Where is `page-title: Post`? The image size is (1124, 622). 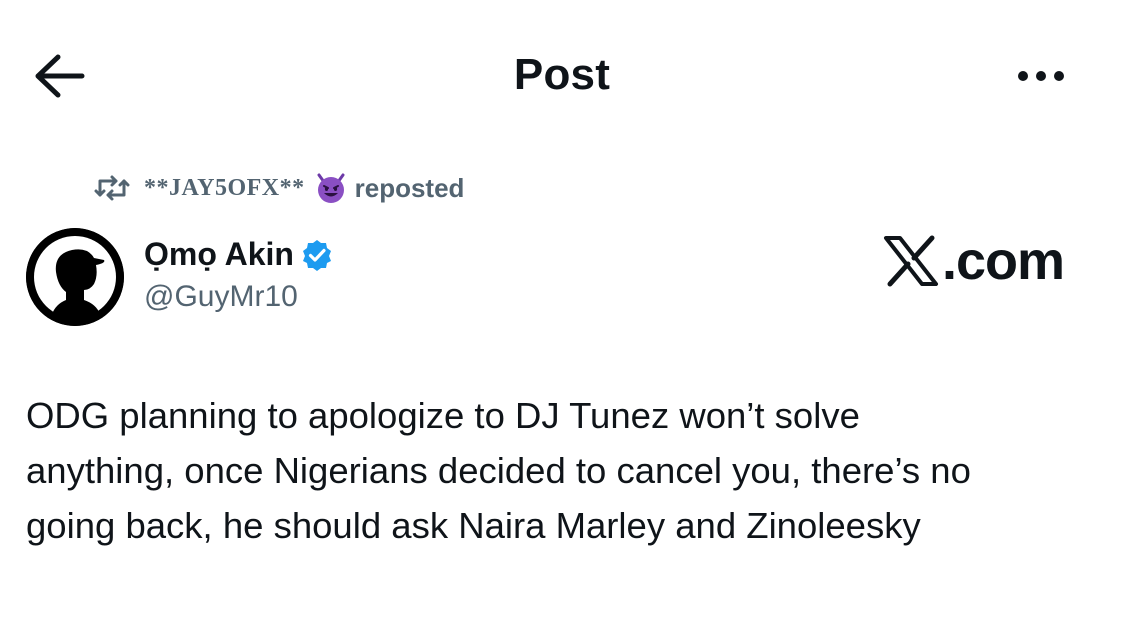
page-title: Post is located at coordinates (562, 74).